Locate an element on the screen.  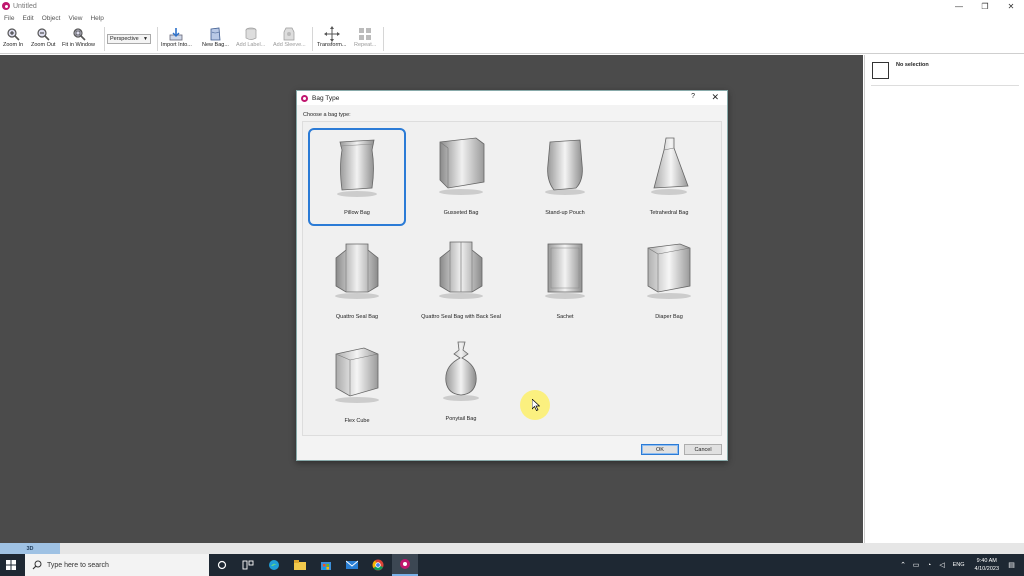
bag-tile-ponytail-bag: Ponytail Bag is located at coordinates (461, 383).